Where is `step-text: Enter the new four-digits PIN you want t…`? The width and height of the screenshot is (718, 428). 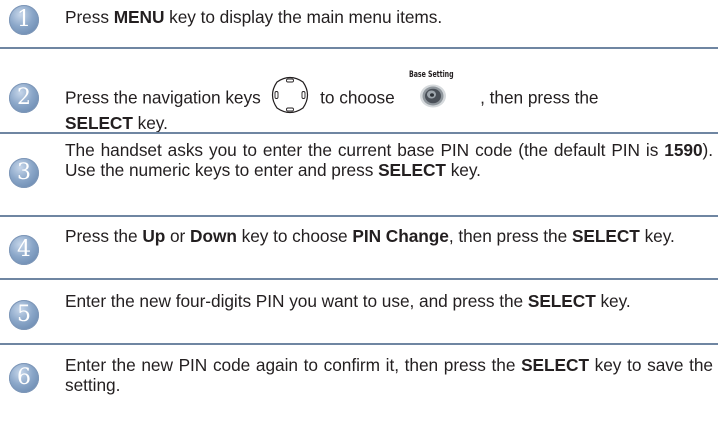 step-text: Enter the new four-digits PIN you want t… is located at coordinates (348, 301).